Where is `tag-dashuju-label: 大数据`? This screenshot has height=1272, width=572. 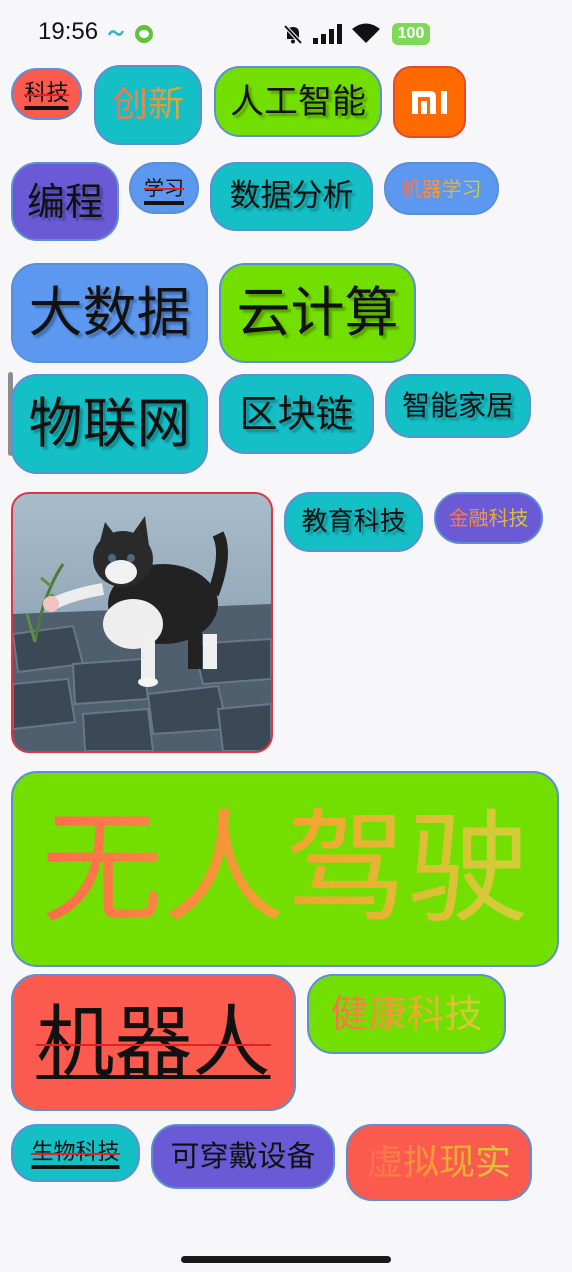 tag-dashuju-label: 大数据 is located at coordinates (109, 312).